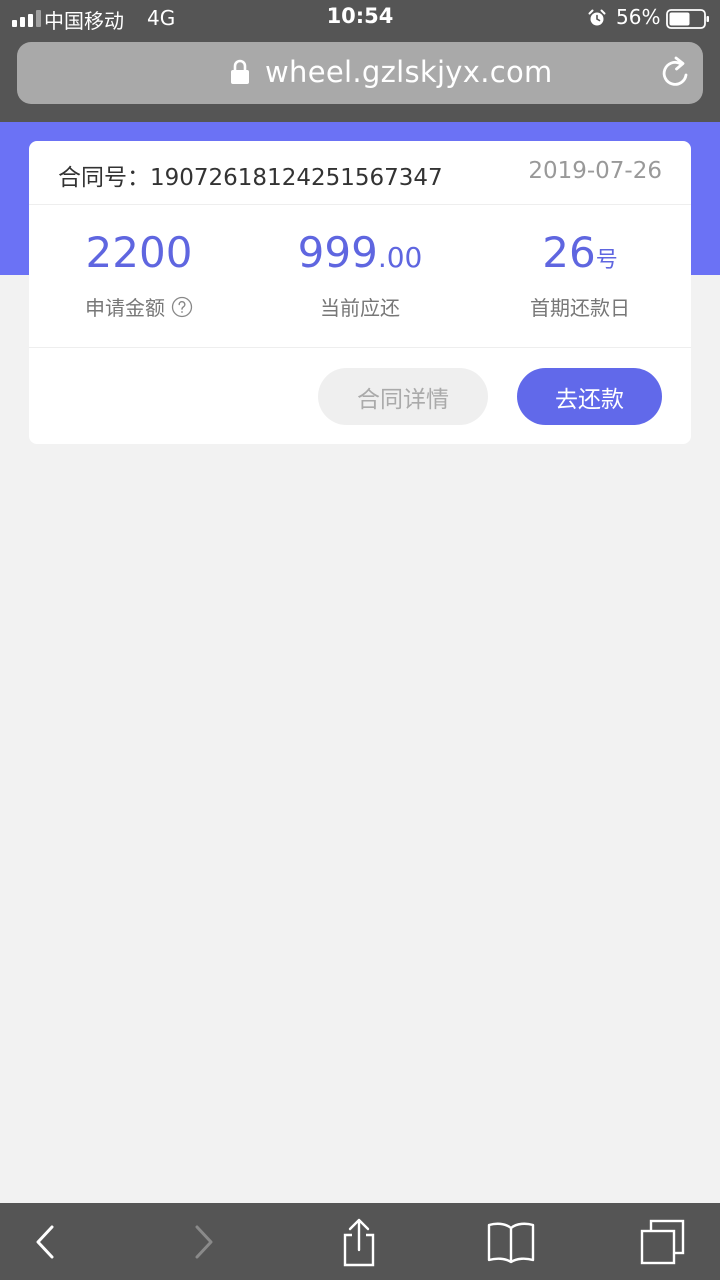 The image size is (720, 1280). I want to click on browser-top-chrome: 中国移动 4G 10:54 56% wheel.gzlskjyx.com, so click(360, 61).